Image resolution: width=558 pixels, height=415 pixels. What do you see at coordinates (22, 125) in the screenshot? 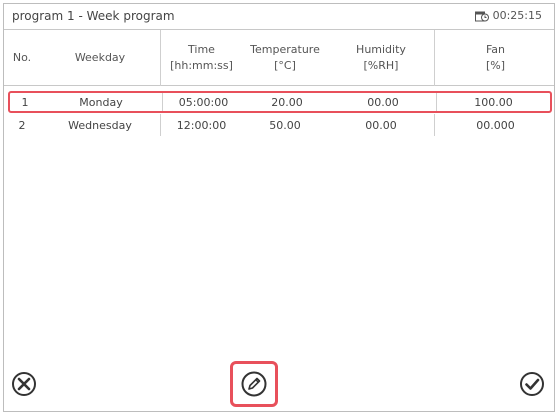
I see `cell-no: 2` at bounding box center [22, 125].